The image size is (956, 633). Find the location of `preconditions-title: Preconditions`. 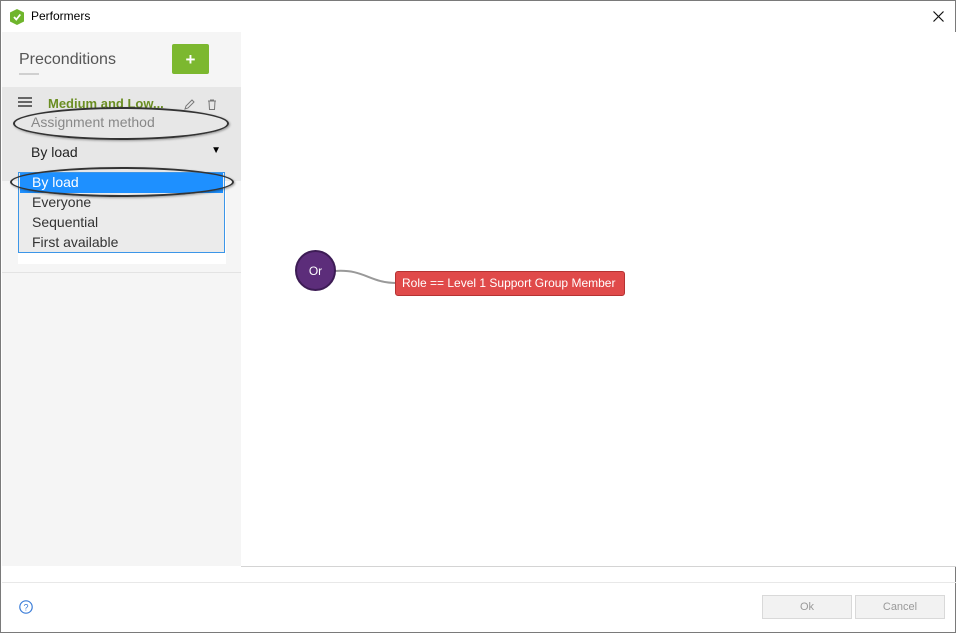

preconditions-title: Preconditions is located at coordinates (67, 59).